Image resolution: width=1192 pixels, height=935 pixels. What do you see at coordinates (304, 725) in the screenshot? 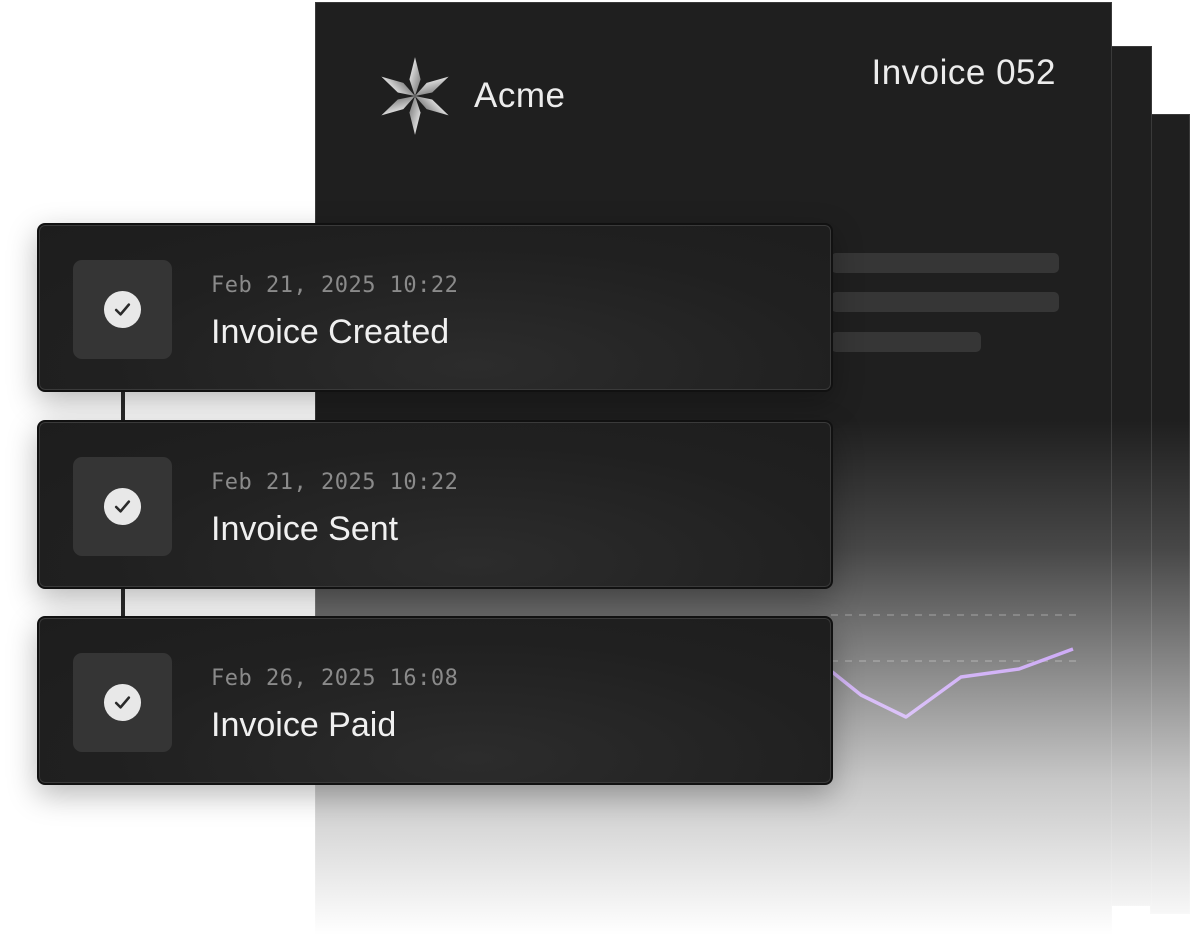
I see `event-label: Invoice Paid` at bounding box center [304, 725].